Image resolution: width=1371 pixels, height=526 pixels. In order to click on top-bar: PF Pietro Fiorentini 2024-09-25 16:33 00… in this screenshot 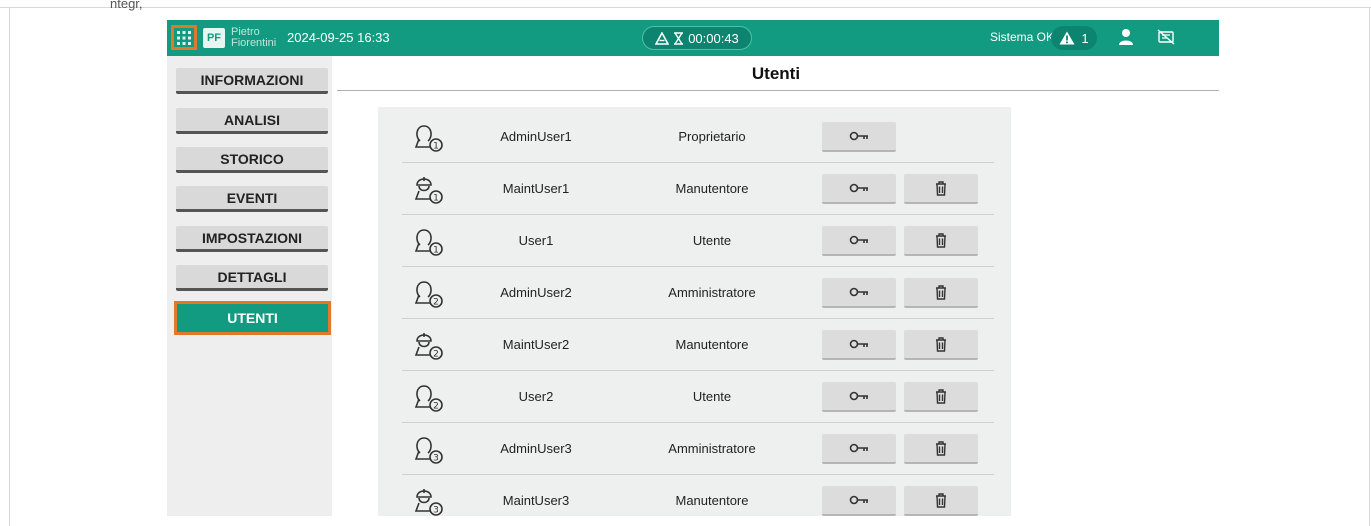, I will do `click(693, 38)`.